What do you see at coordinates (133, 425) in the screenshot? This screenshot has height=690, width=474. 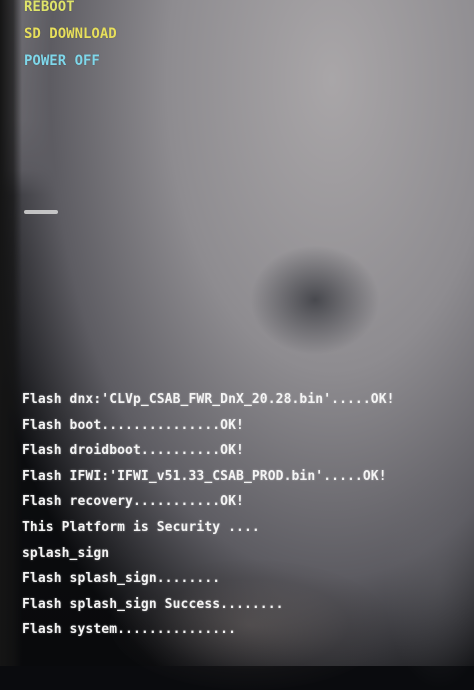 I see `log-line-flash-boot: Flash boot...............OK!` at bounding box center [133, 425].